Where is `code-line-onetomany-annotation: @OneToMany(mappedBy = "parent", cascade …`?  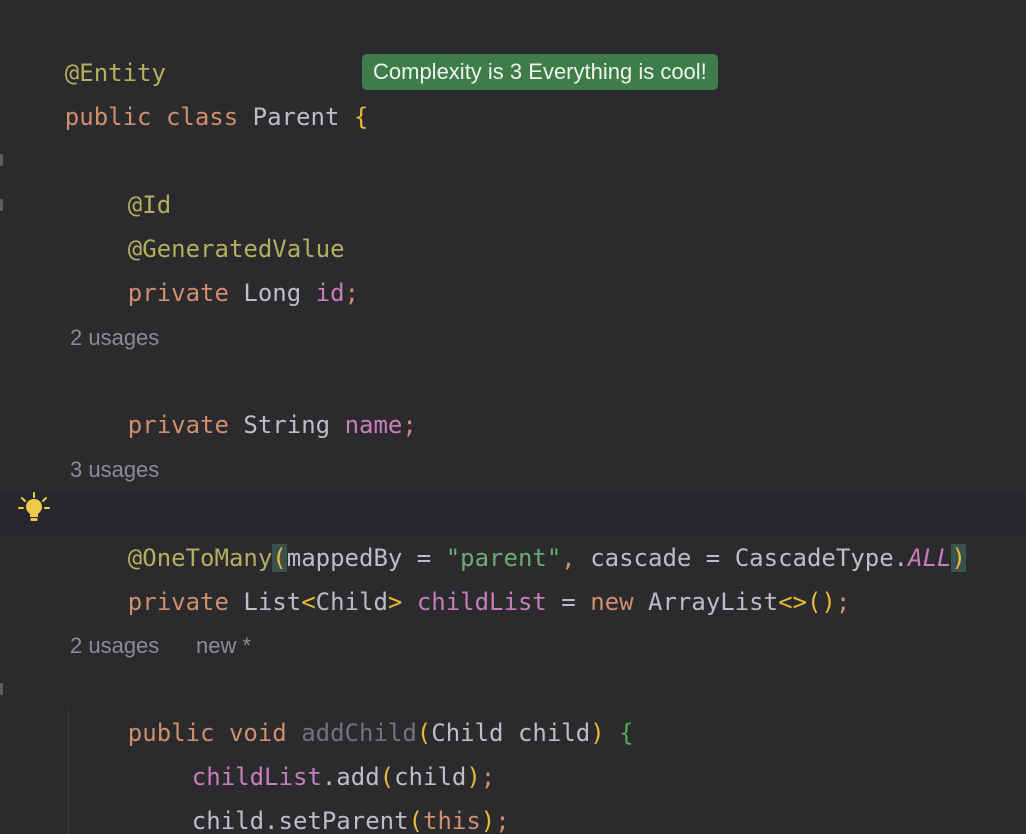
code-line-onetomany-annotation: @OneToMany(mappedBy = "parent", cascade … is located at coordinates (518, 532).